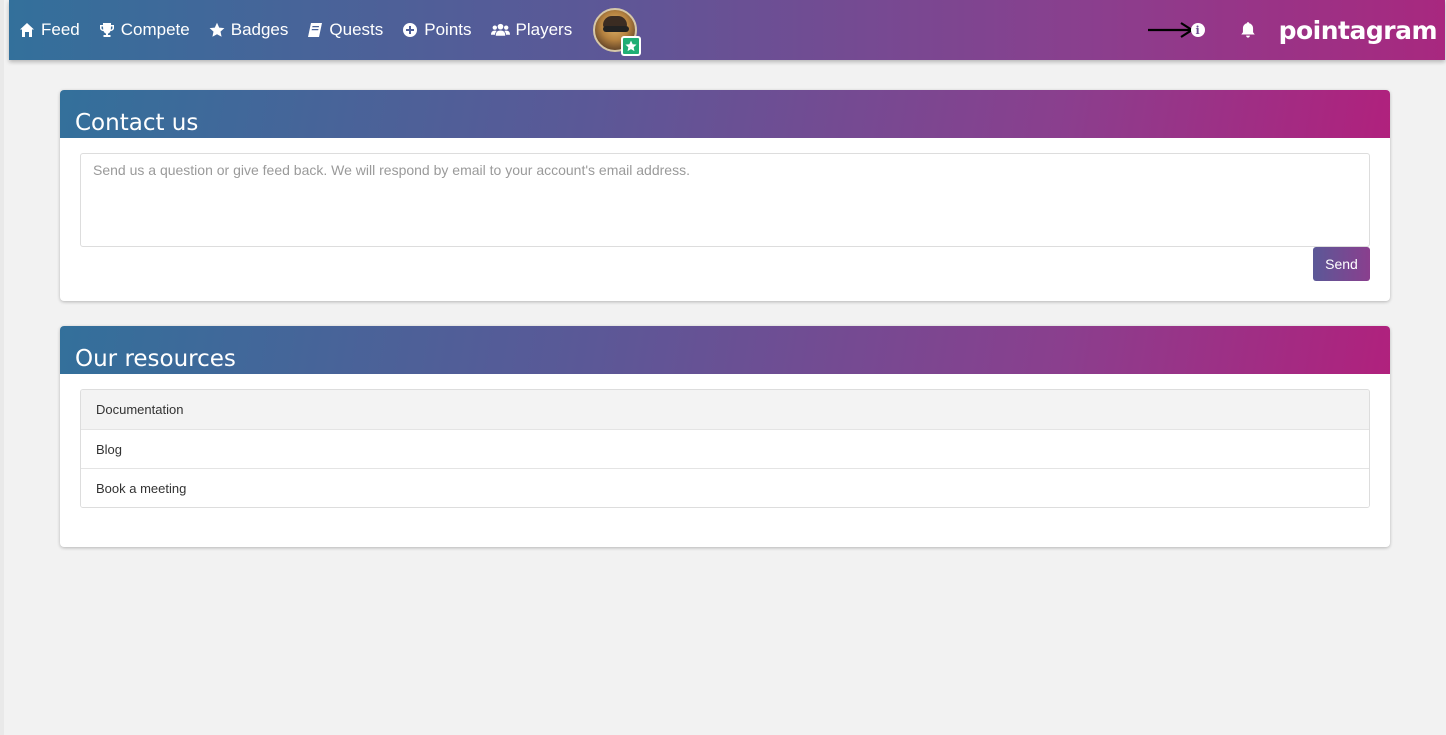  What do you see at coordinates (1358, 30) in the screenshot?
I see `brand-logo: pointagram` at bounding box center [1358, 30].